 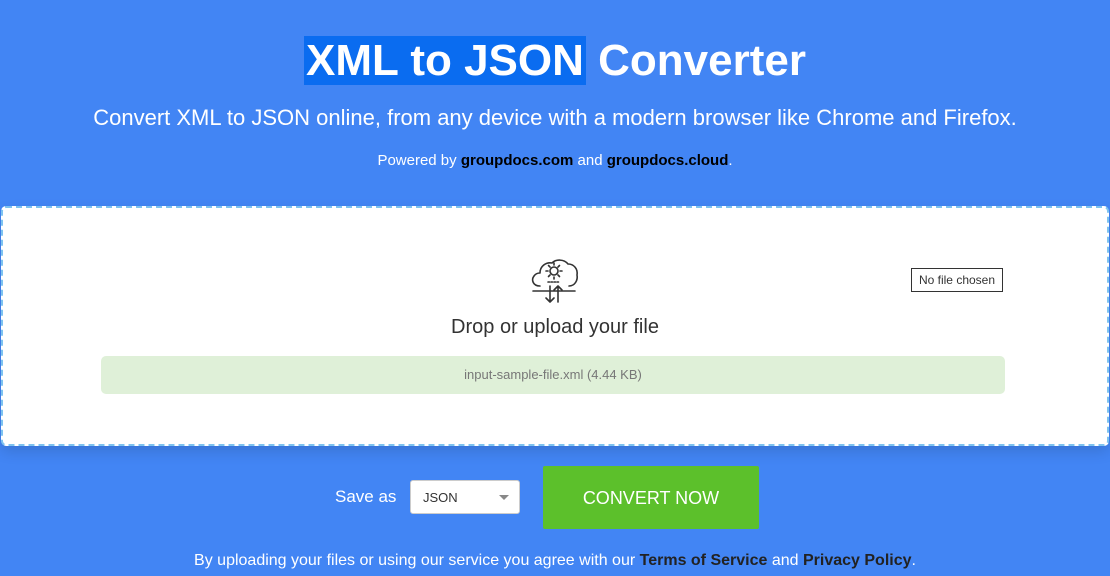 I want to click on terms-of-service-link: Terms of Service, so click(x=704, y=560).